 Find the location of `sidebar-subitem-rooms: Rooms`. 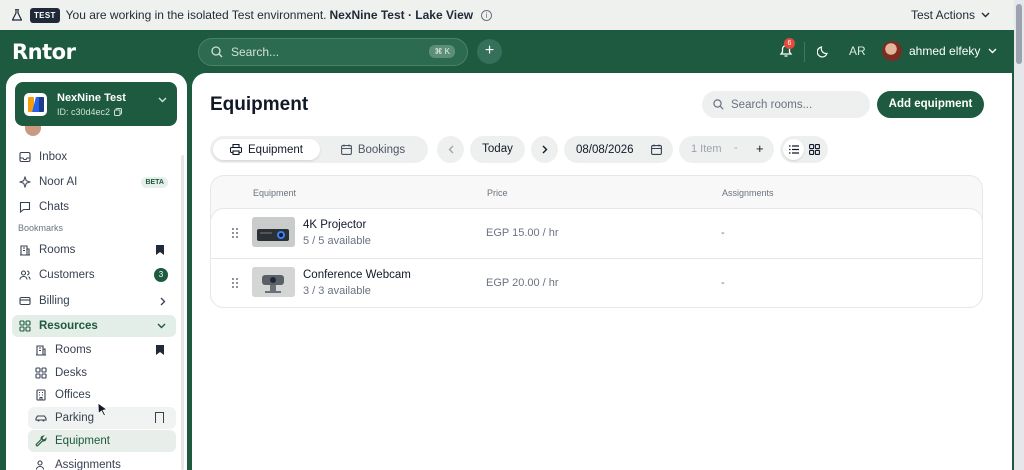

sidebar-subitem-rooms: Rooms is located at coordinates (102, 350).